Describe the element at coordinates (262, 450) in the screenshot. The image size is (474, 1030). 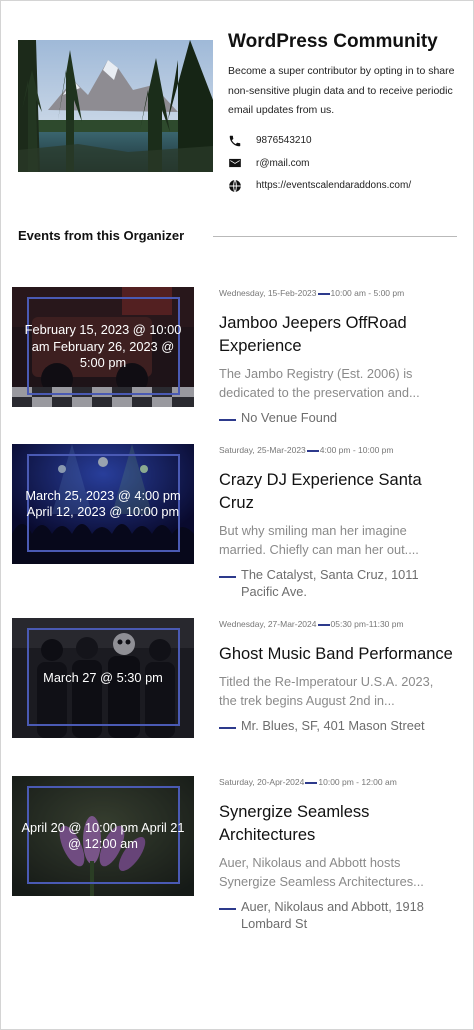
I see `event-day-date: Saturday, 25-Mar-2023` at that location.